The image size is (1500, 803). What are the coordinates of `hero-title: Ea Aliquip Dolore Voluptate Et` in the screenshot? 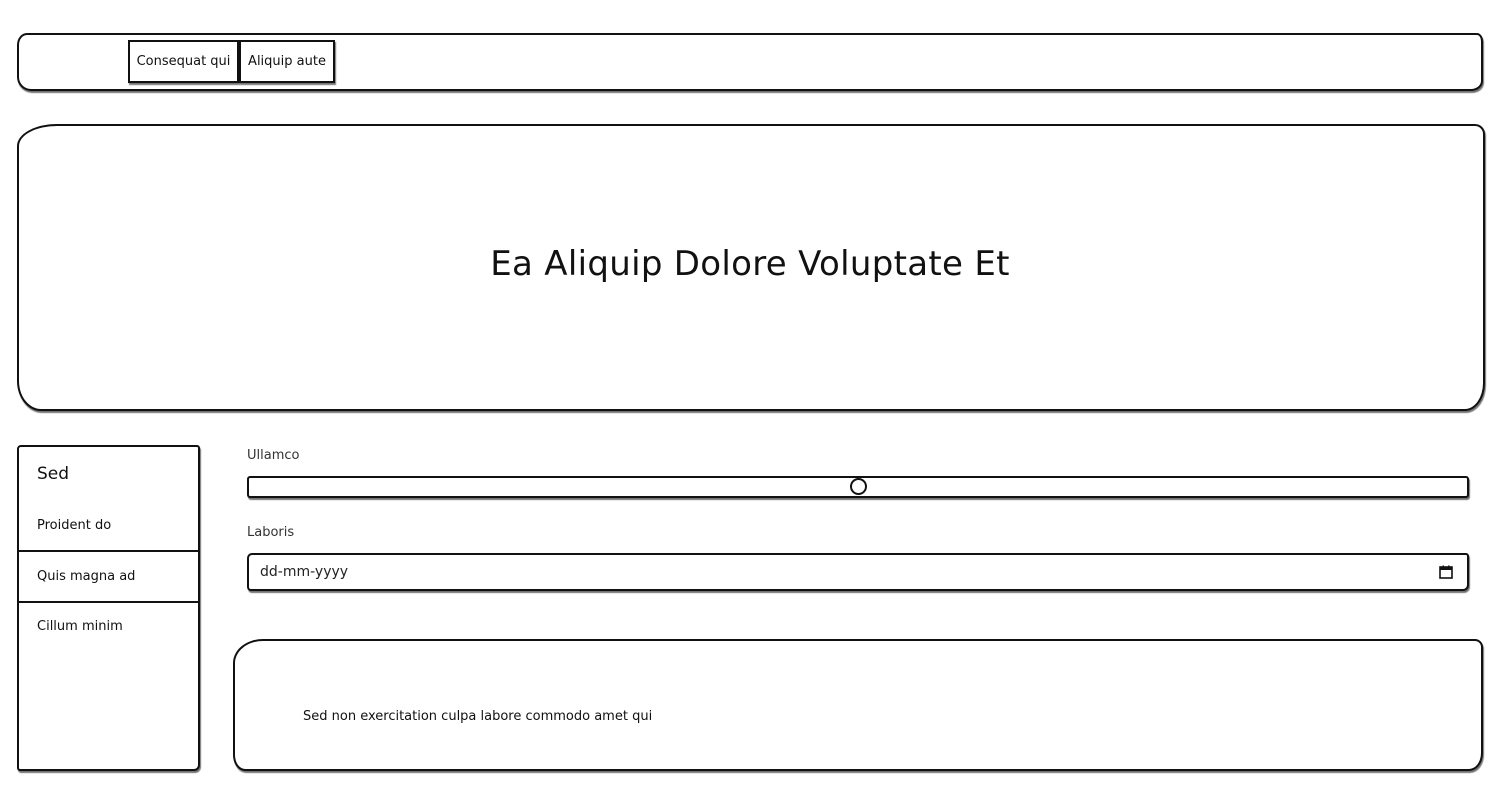 It's located at (750, 264).